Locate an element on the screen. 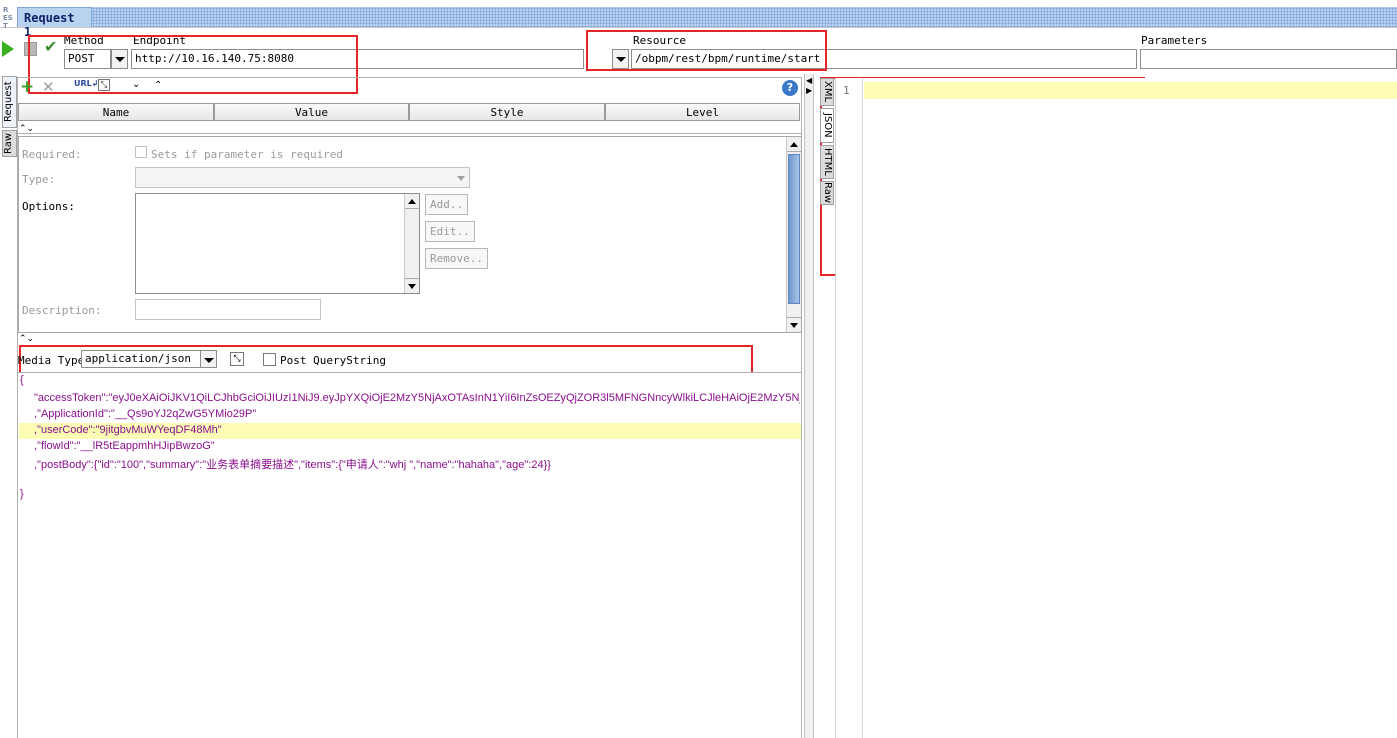 The image size is (1397, 738). tab-xml: XML is located at coordinates (827, 92).